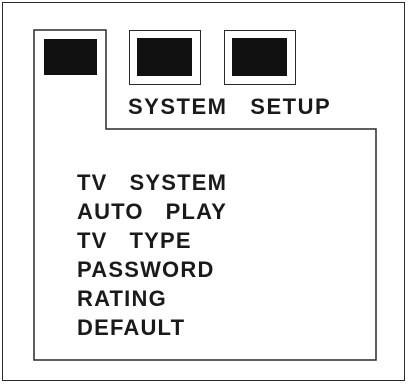 The height and width of the screenshot is (385, 409). What do you see at coordinates (152, 298) in the screenshot?
I see `menu-item-rating: RATING` at bounding box center [152, 298].